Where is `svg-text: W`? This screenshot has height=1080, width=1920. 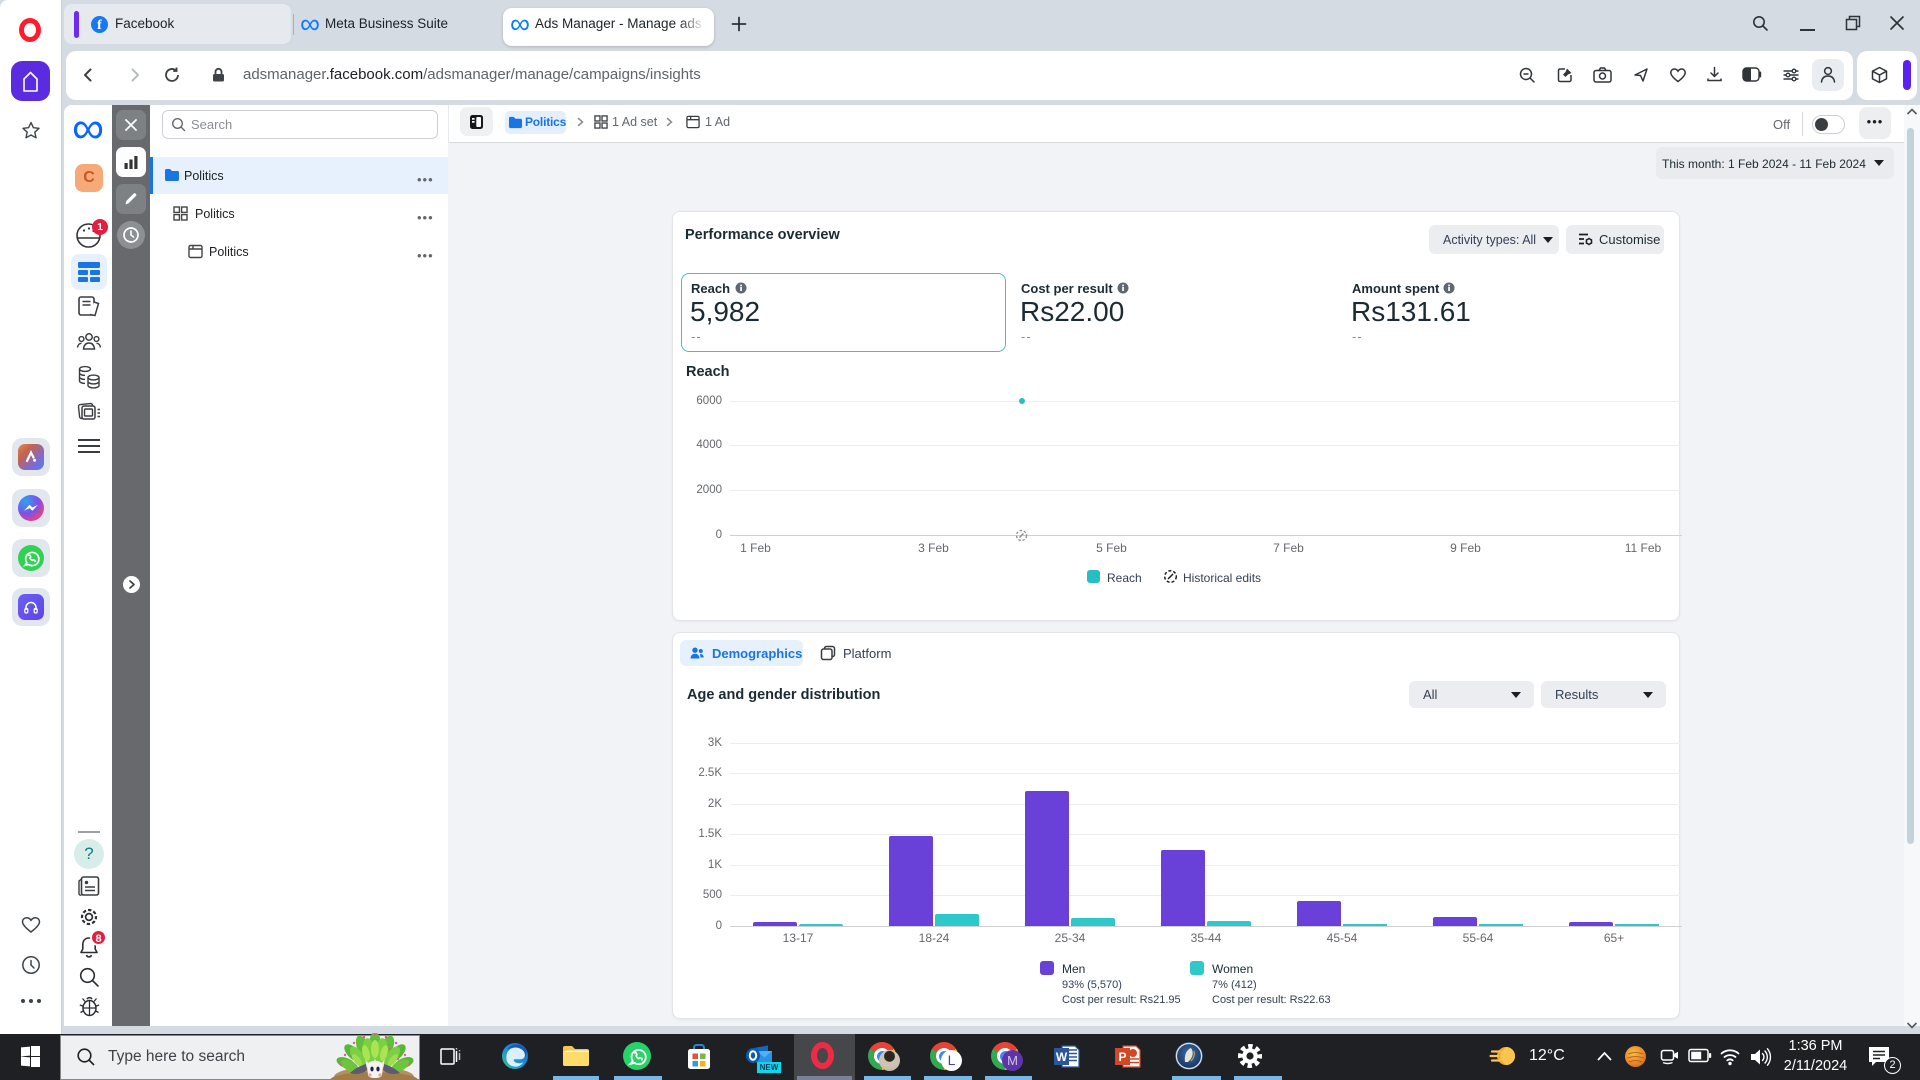
svg-text: W is located at coordinates (1062, 1057).